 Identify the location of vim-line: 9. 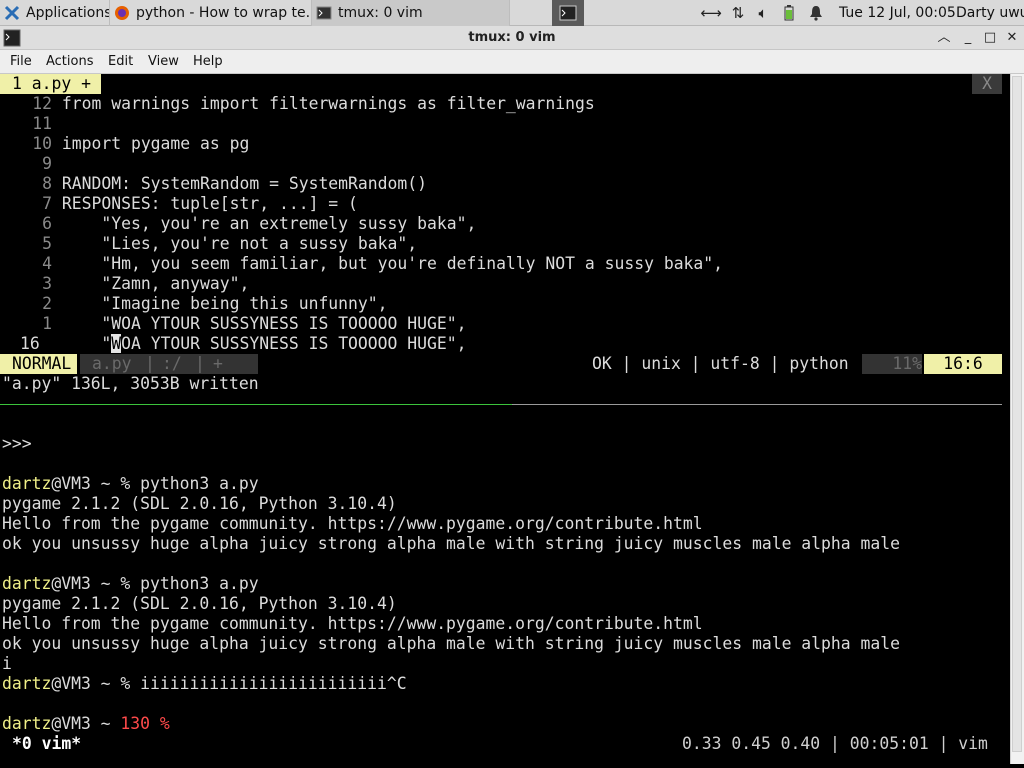
(47, 163).